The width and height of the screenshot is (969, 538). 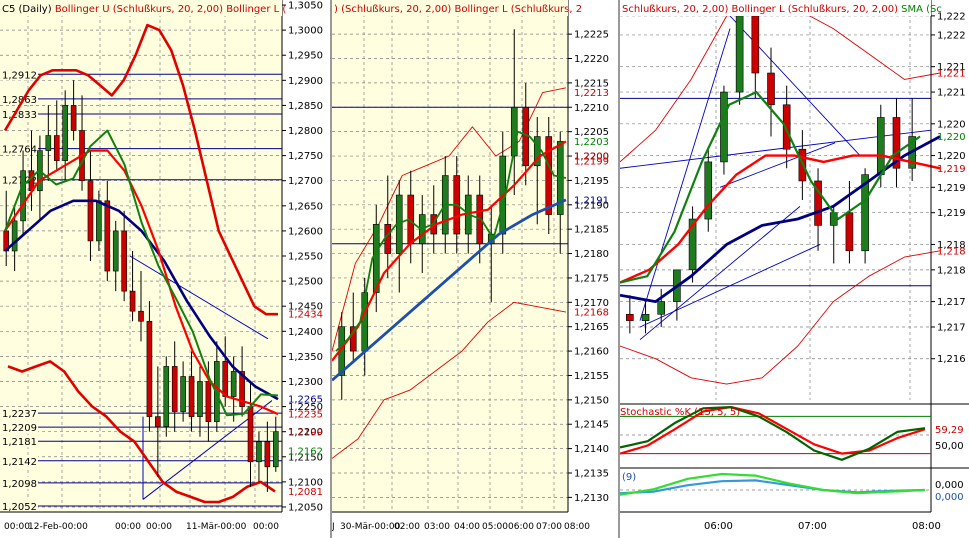 What do you see at coordinates (19, 462) in the screenshot?
I see `level-label: 1,2142` at bounding box center [19, 462].